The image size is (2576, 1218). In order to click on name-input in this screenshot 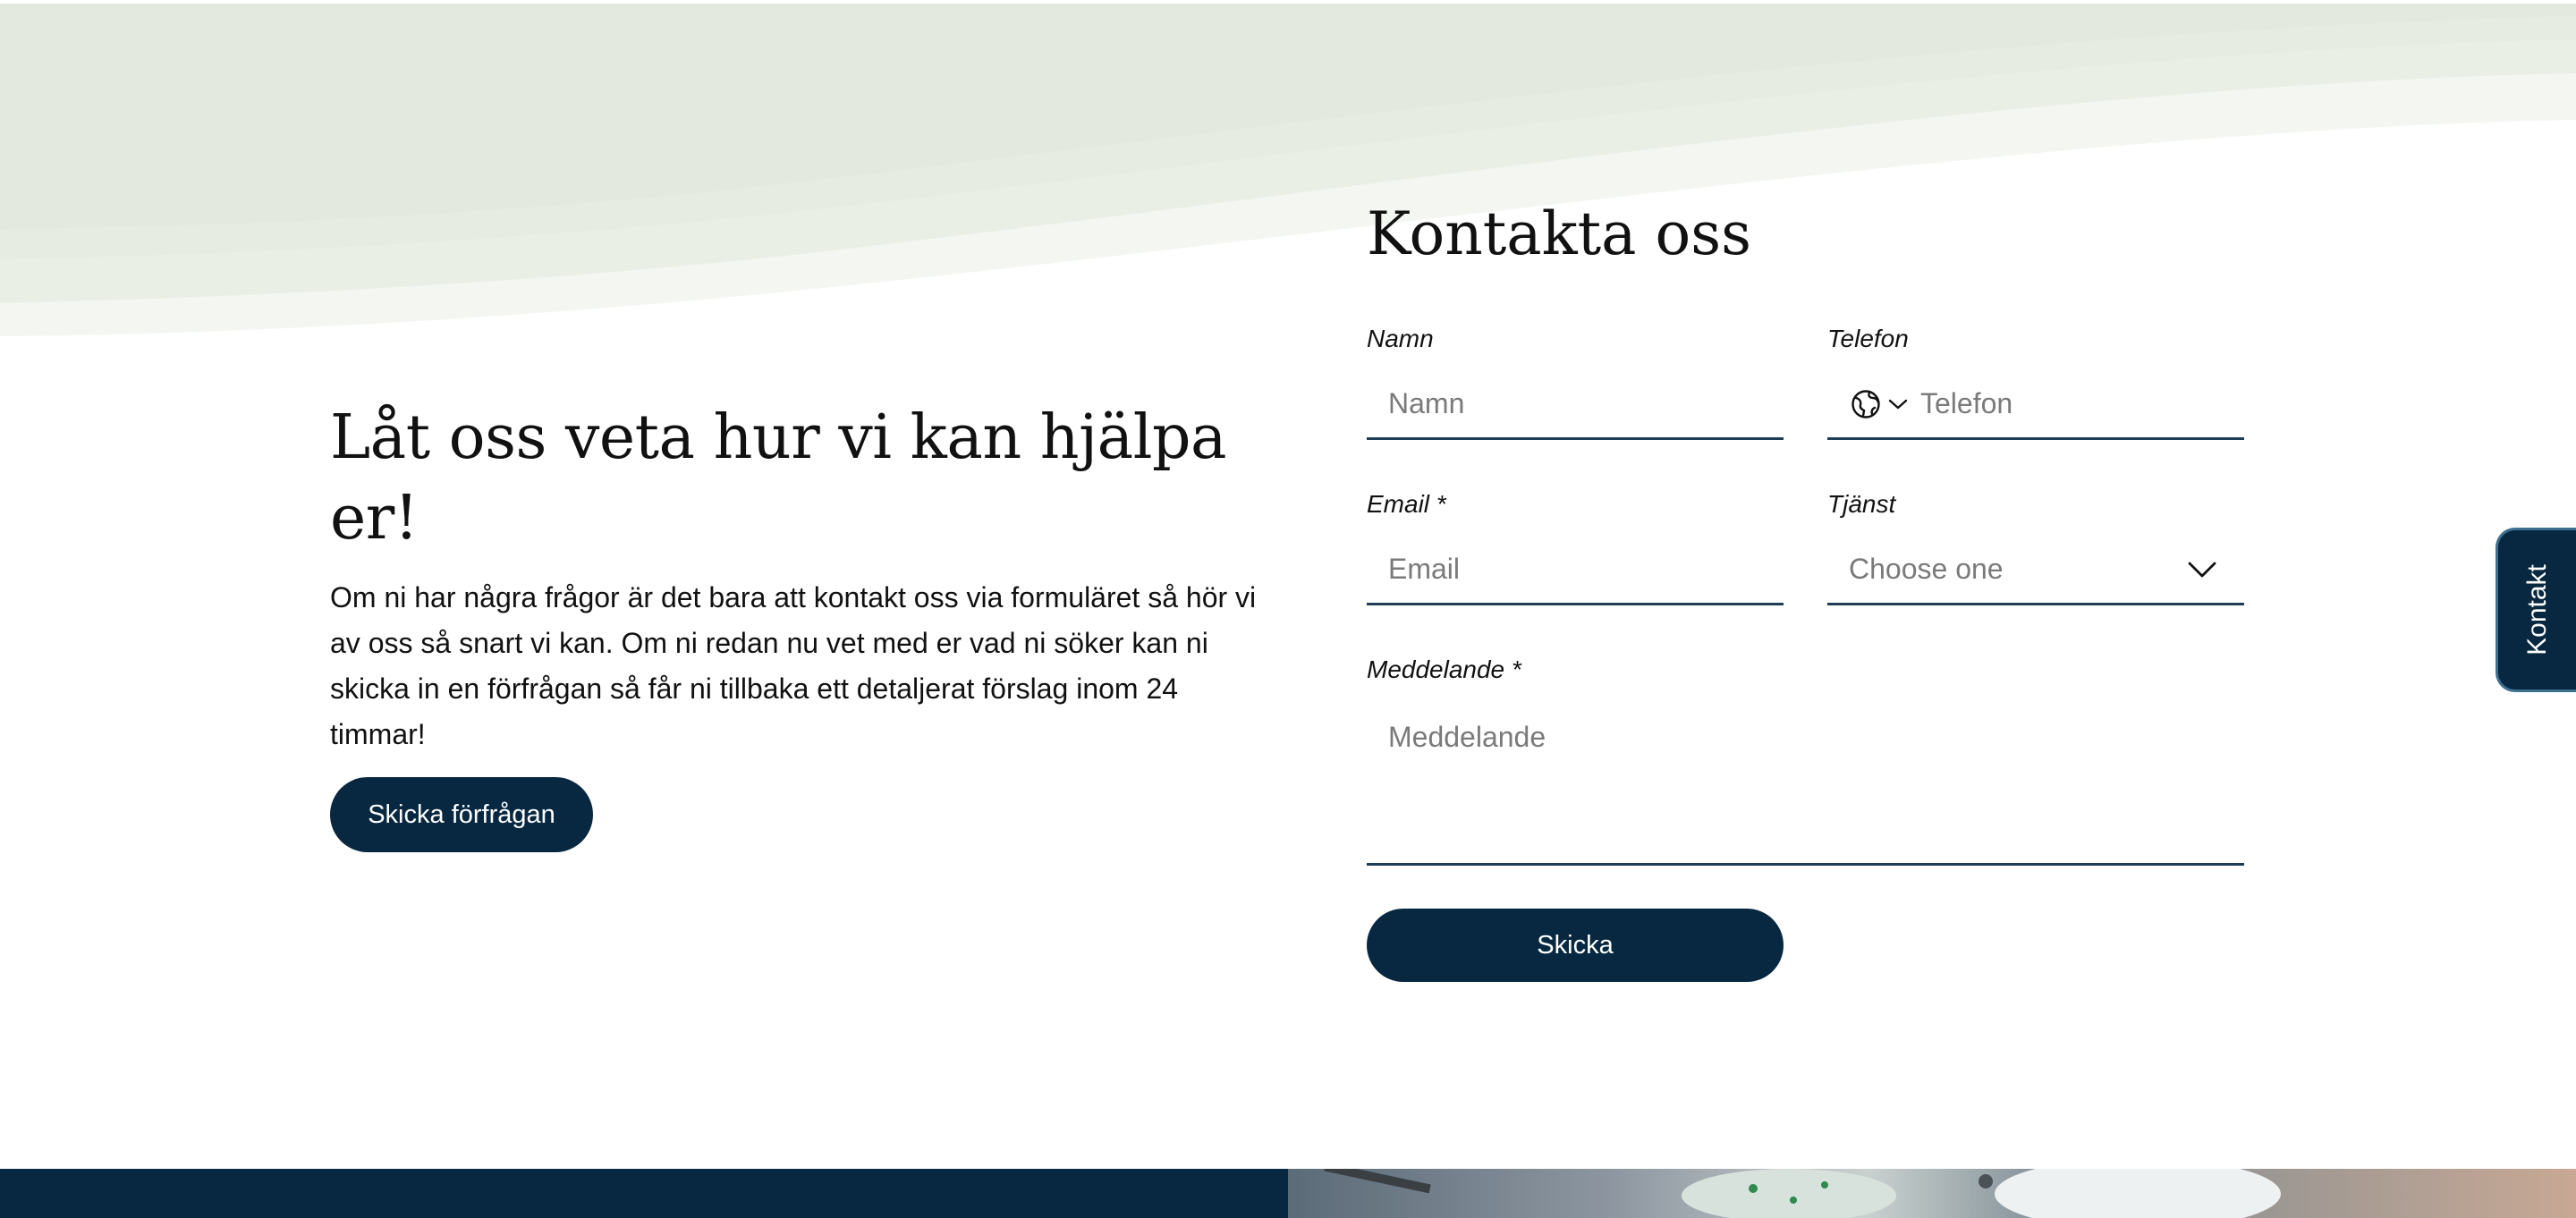, I will do `click(1575, 403)`.